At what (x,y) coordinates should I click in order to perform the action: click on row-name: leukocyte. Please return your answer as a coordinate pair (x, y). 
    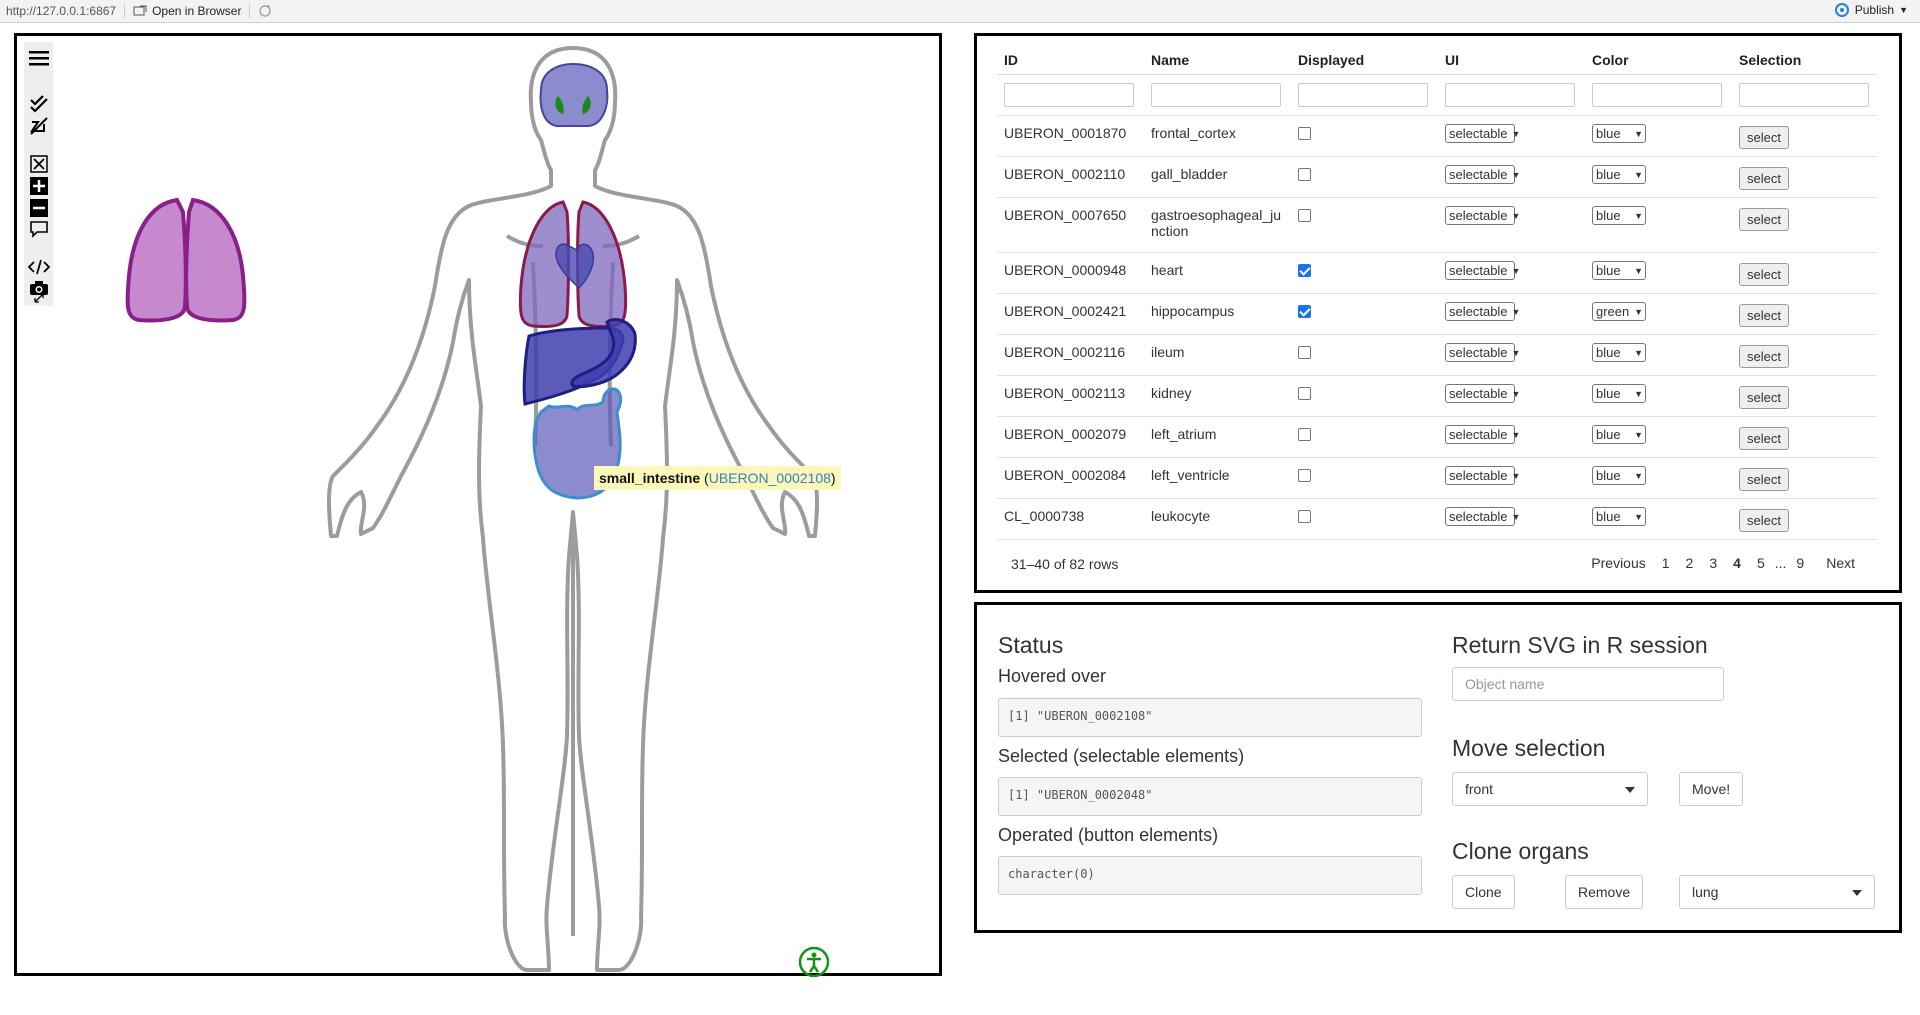
    Looking at the image, I should click on (1221, 511).